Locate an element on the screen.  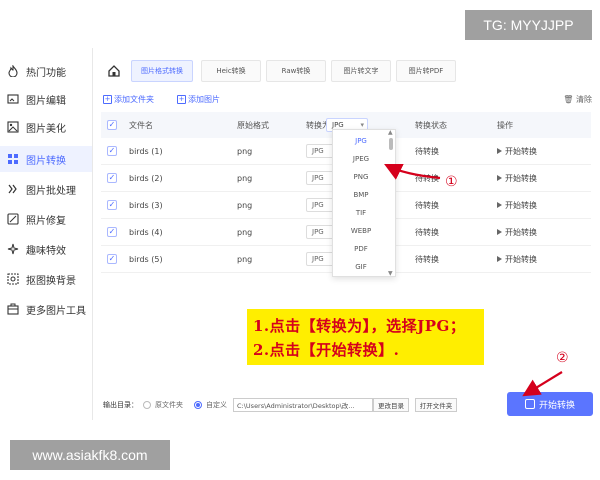
sidebar-item-label: 更多图片工具 is located at coordinates (56, 311).